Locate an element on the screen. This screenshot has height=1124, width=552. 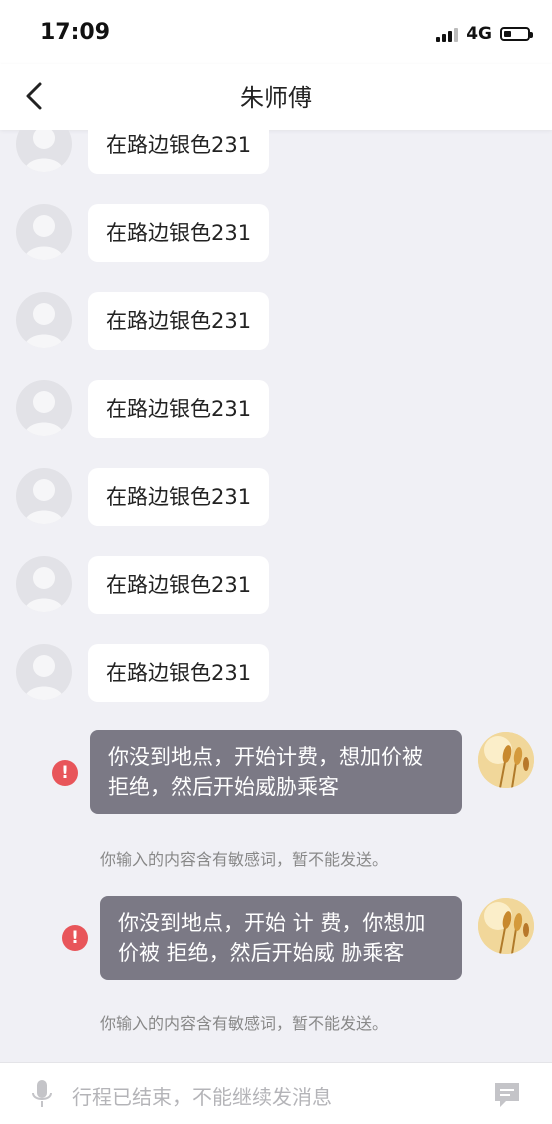
page-title: 朱师傅 is located at coordinates (276, 98).